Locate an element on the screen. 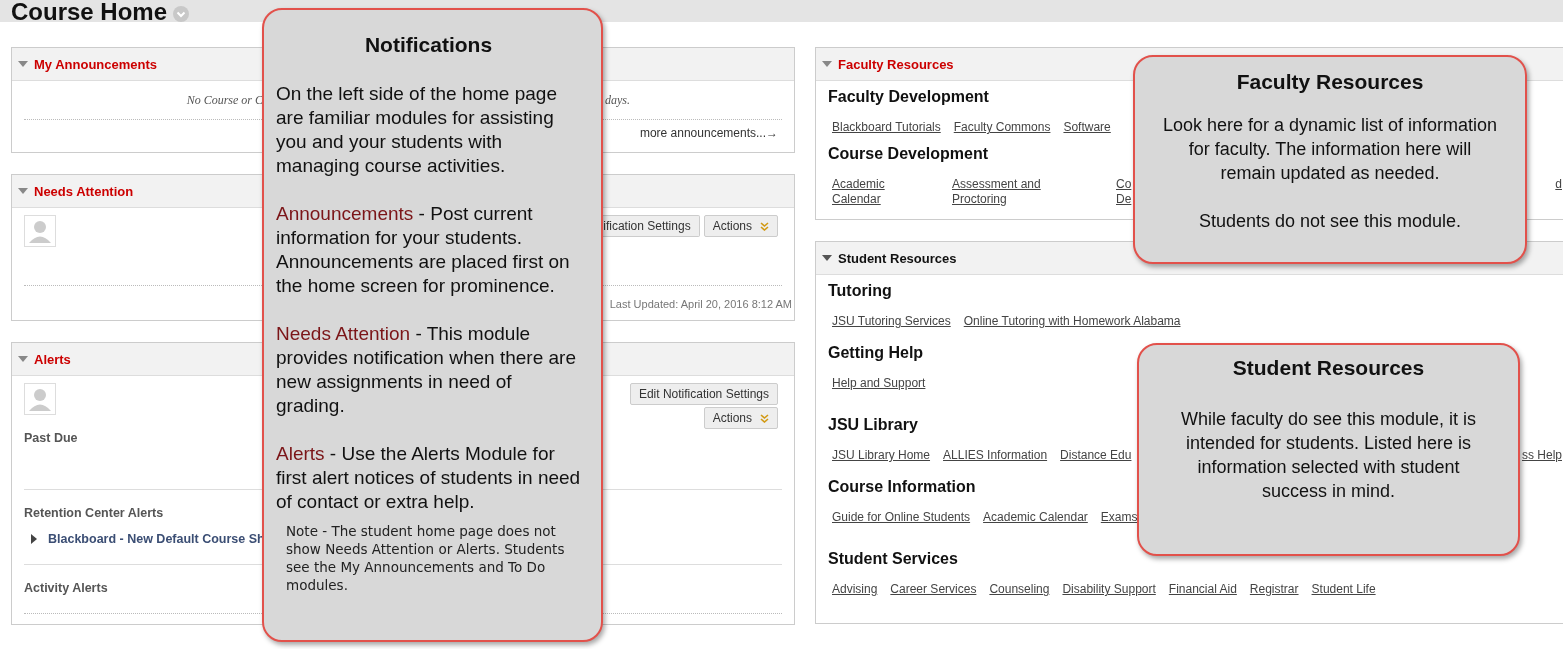  resource-link: Disability Support is located at coordinates (1109, 589).